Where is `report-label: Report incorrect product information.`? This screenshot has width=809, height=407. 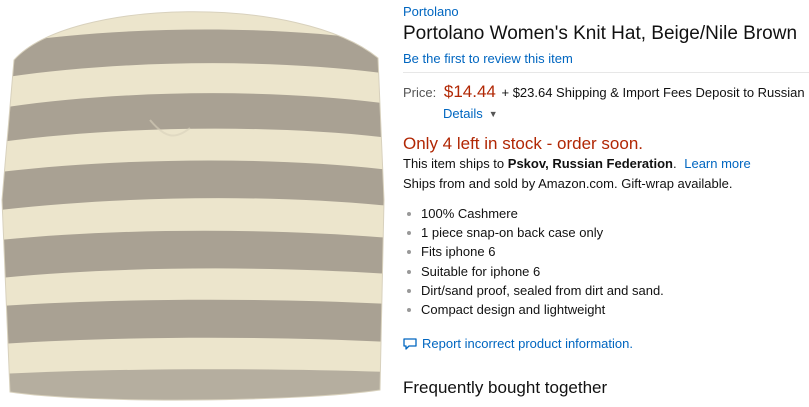 report-label: Report incorrect product information. is located at coordinates (527, 343).